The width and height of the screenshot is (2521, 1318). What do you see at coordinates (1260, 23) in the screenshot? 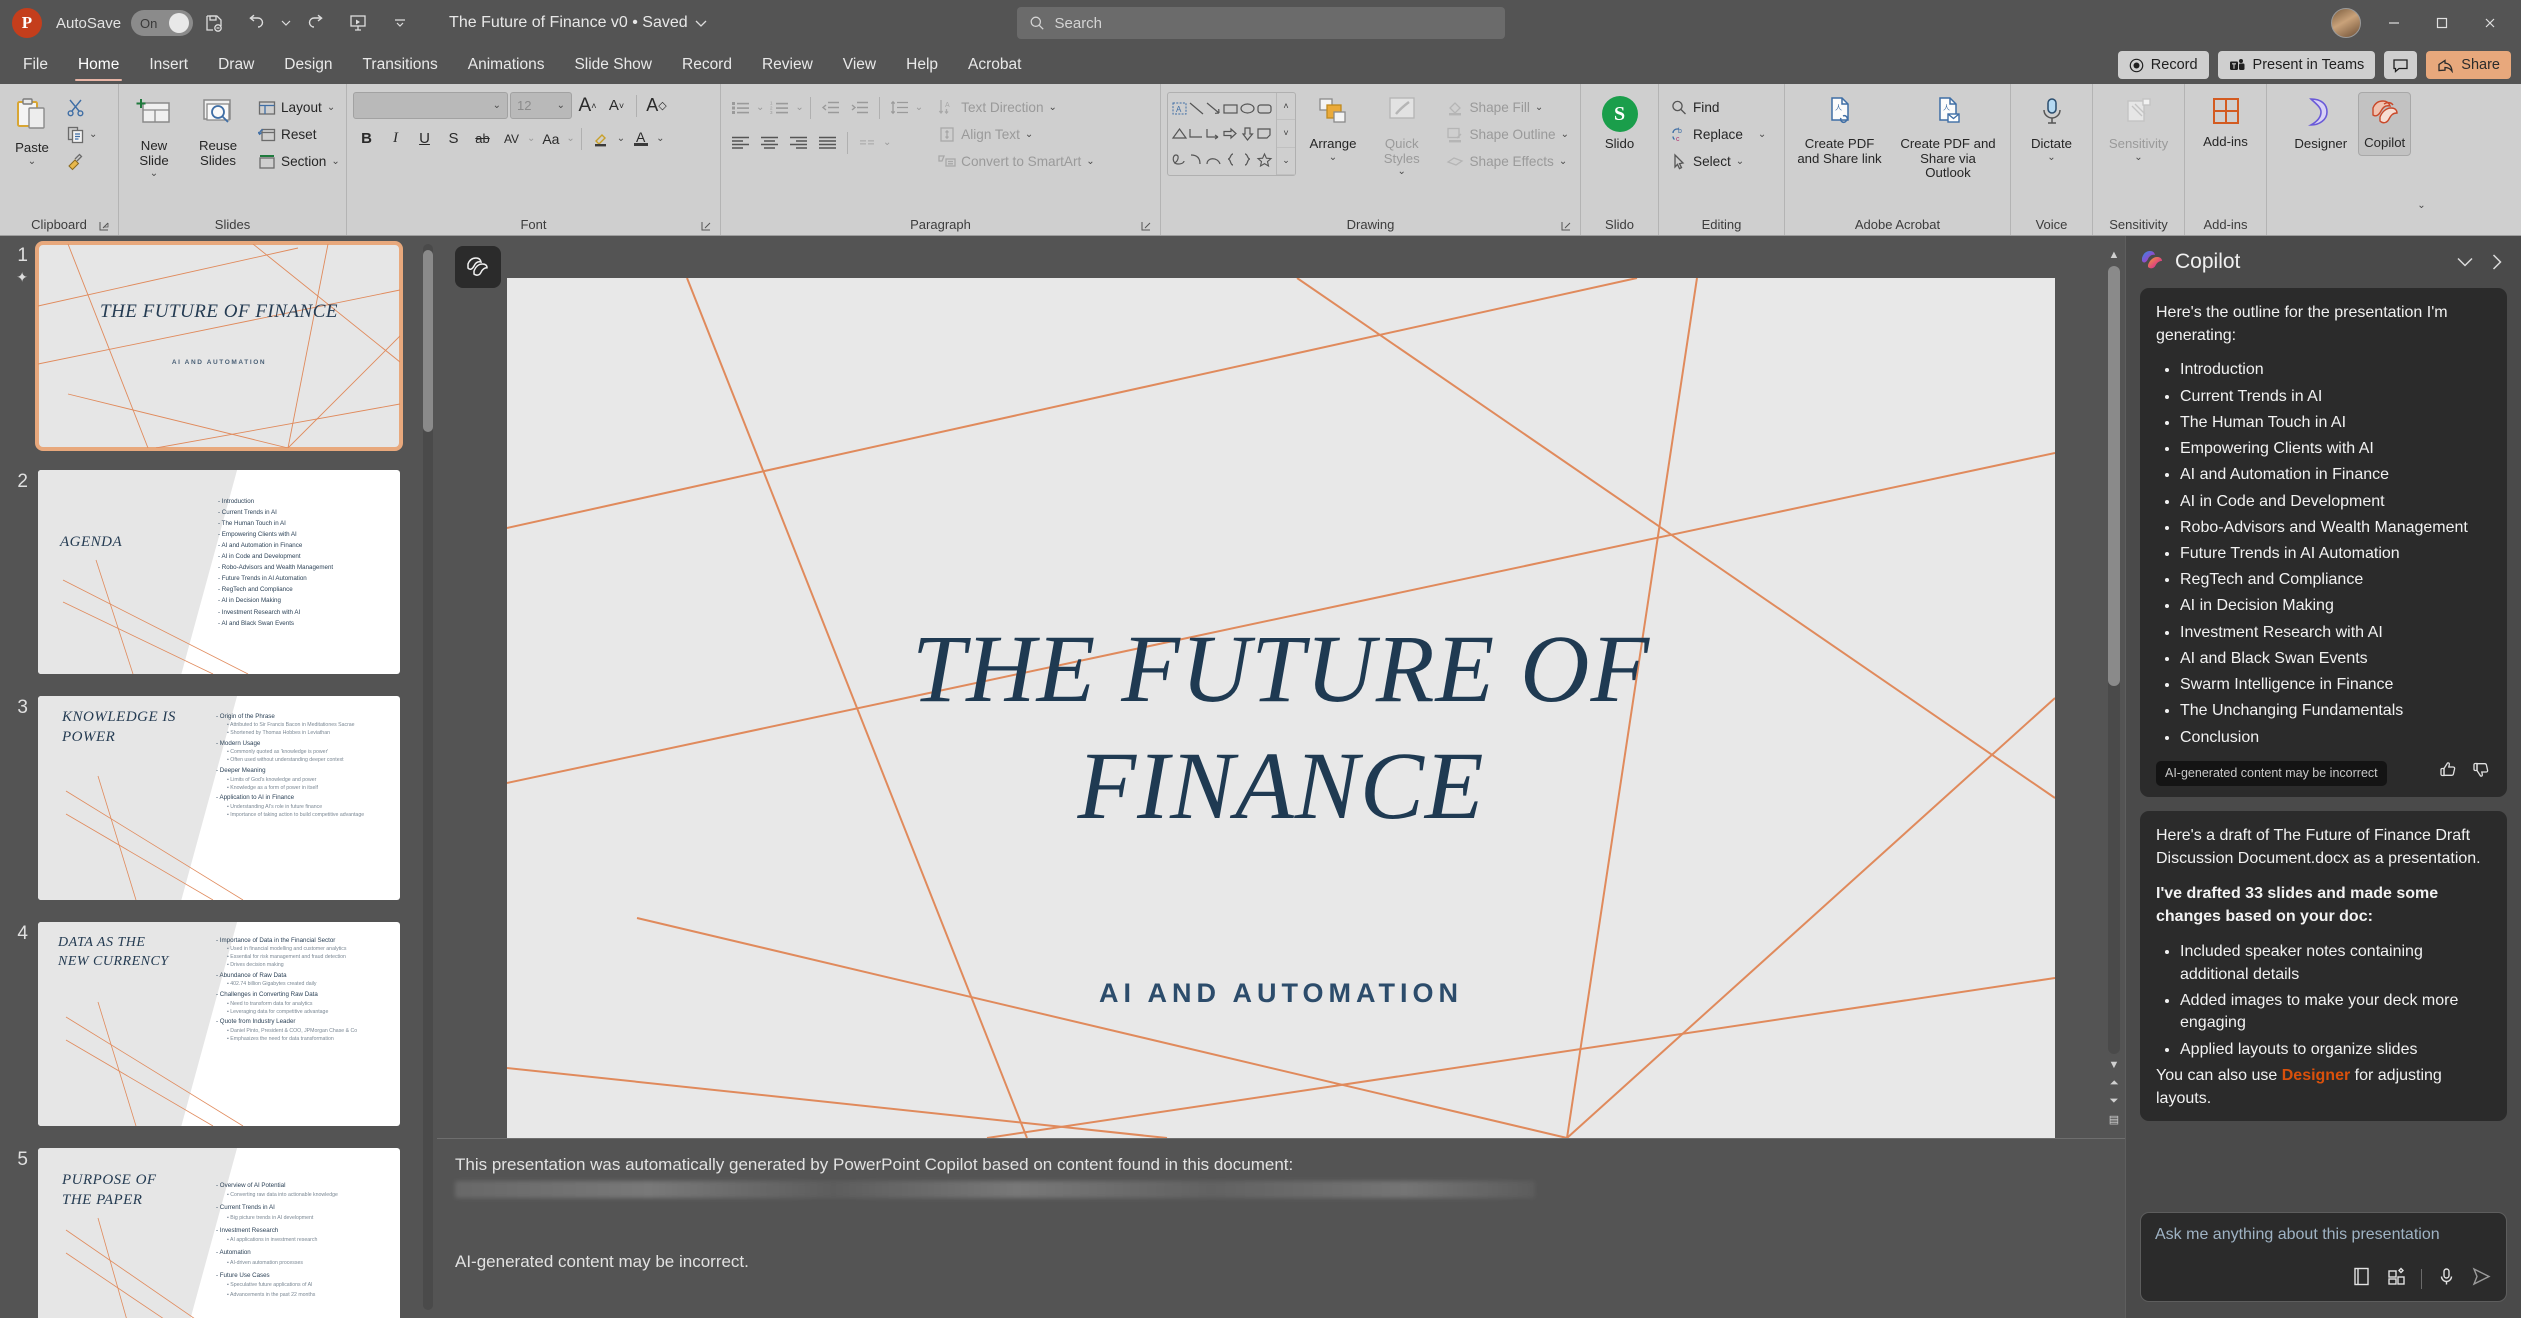
I see `search-input: Search` at bounding box center [1260, 23].